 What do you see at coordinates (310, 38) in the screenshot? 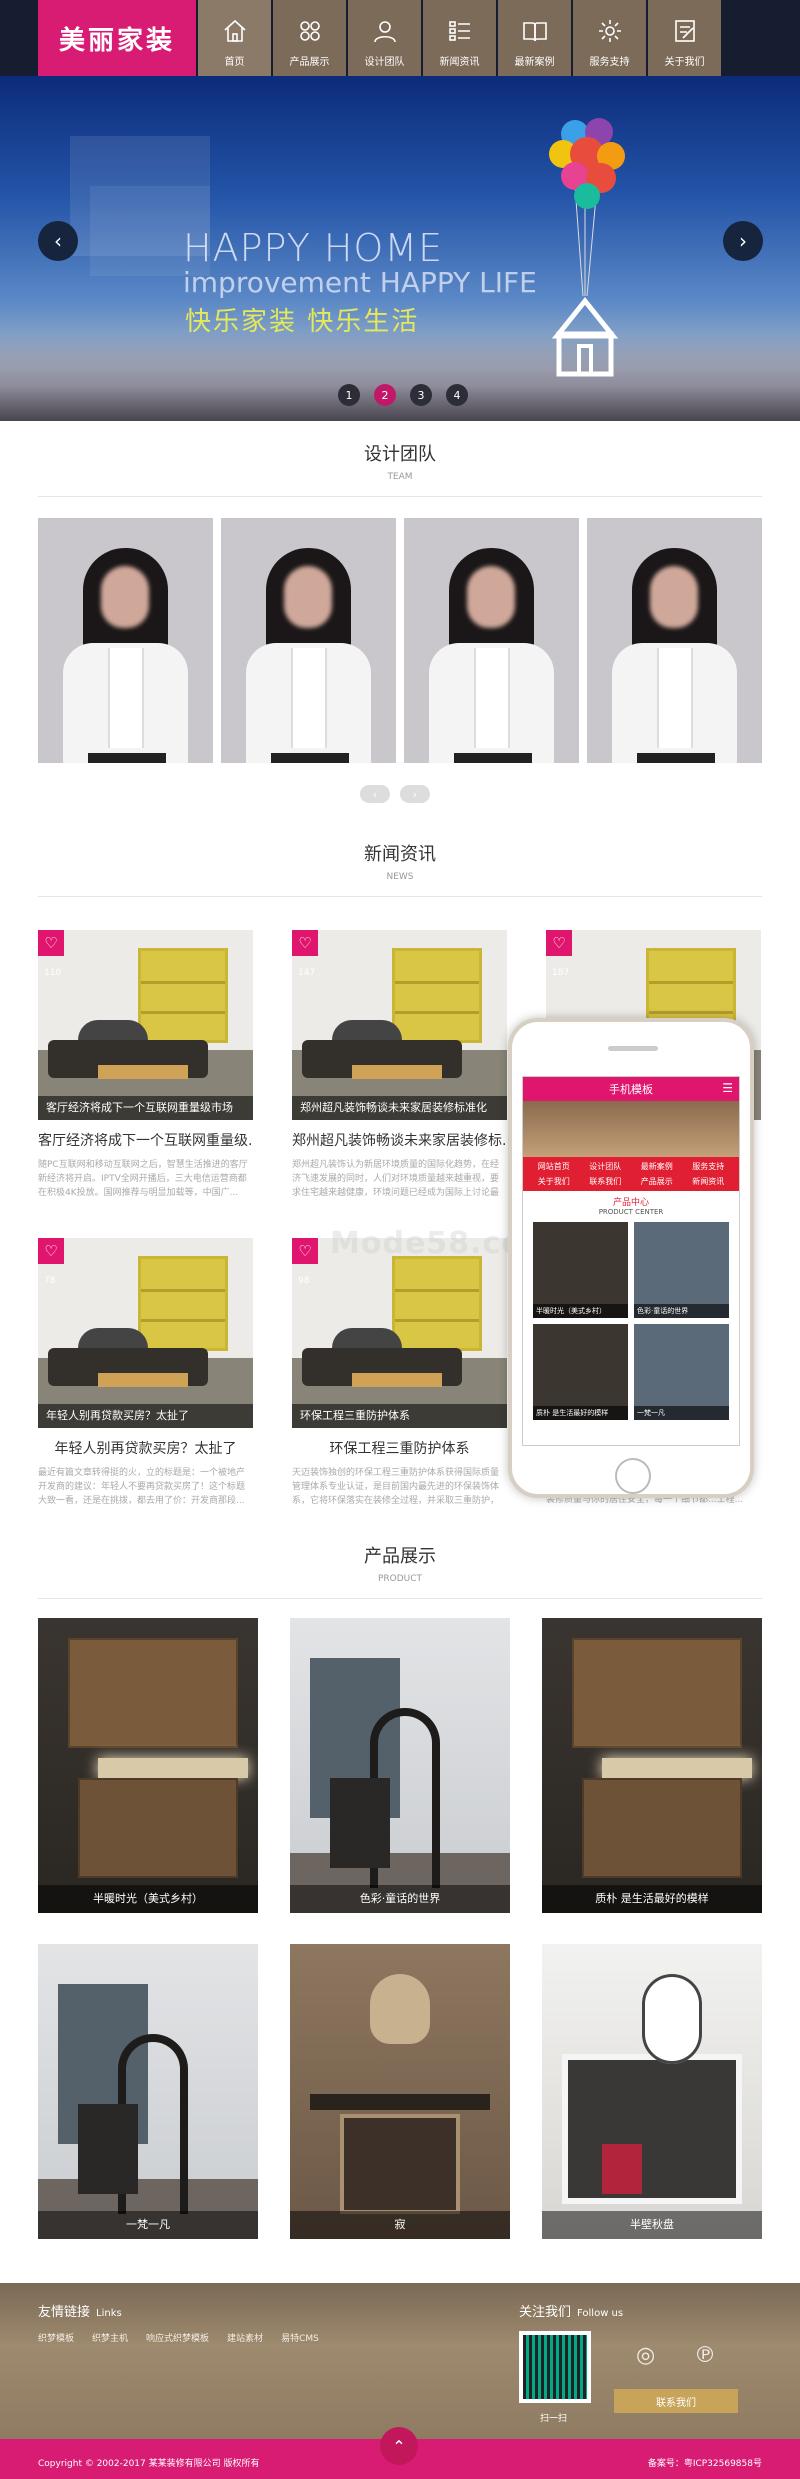
I see `nav-item-products: 产品展示` at bounding box center [310, 38].